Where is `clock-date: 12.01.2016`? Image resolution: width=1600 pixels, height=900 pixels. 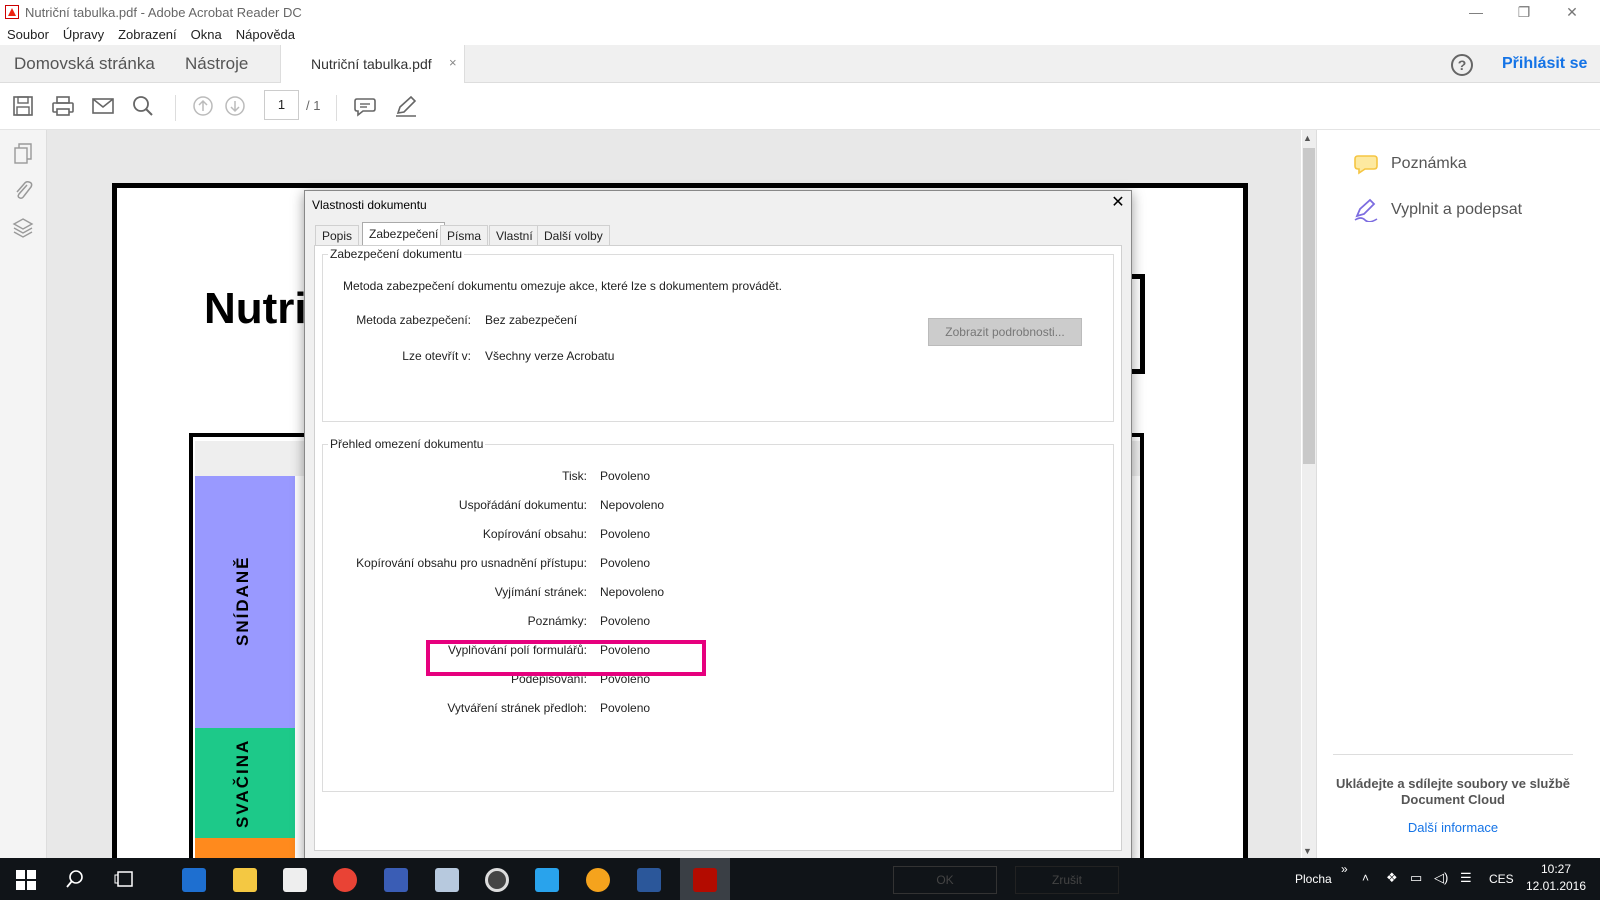
clock-date: 12.01.2016 is located at coordinates (1556, 886).